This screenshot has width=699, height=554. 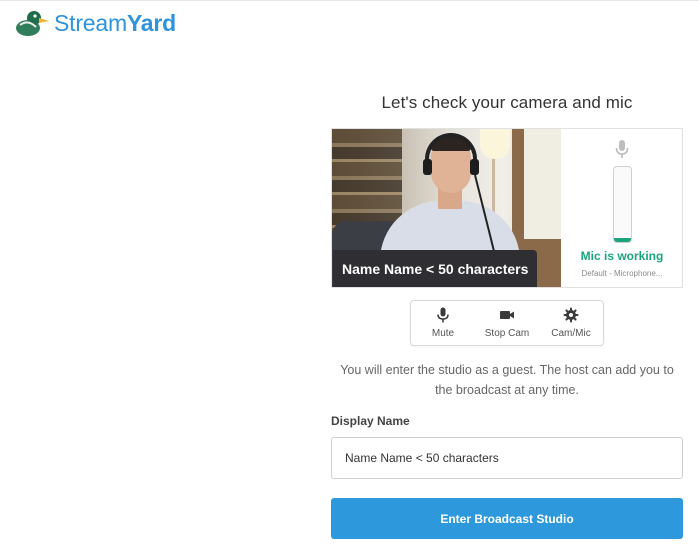 I want to click on page-title: Let's check your camera and mic, so click(x=507, y=102).